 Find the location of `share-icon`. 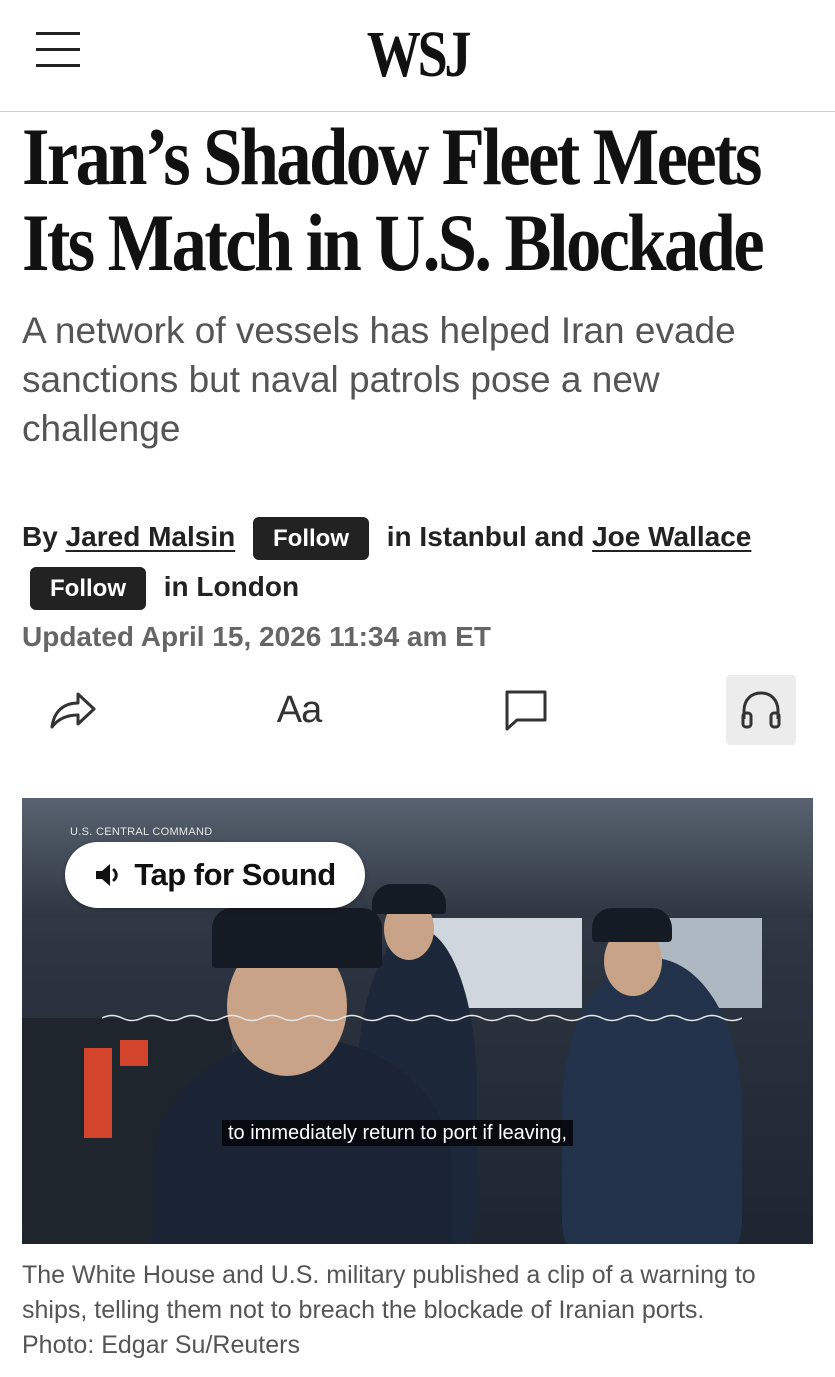

share-icon is located at coordinates (73, 710).